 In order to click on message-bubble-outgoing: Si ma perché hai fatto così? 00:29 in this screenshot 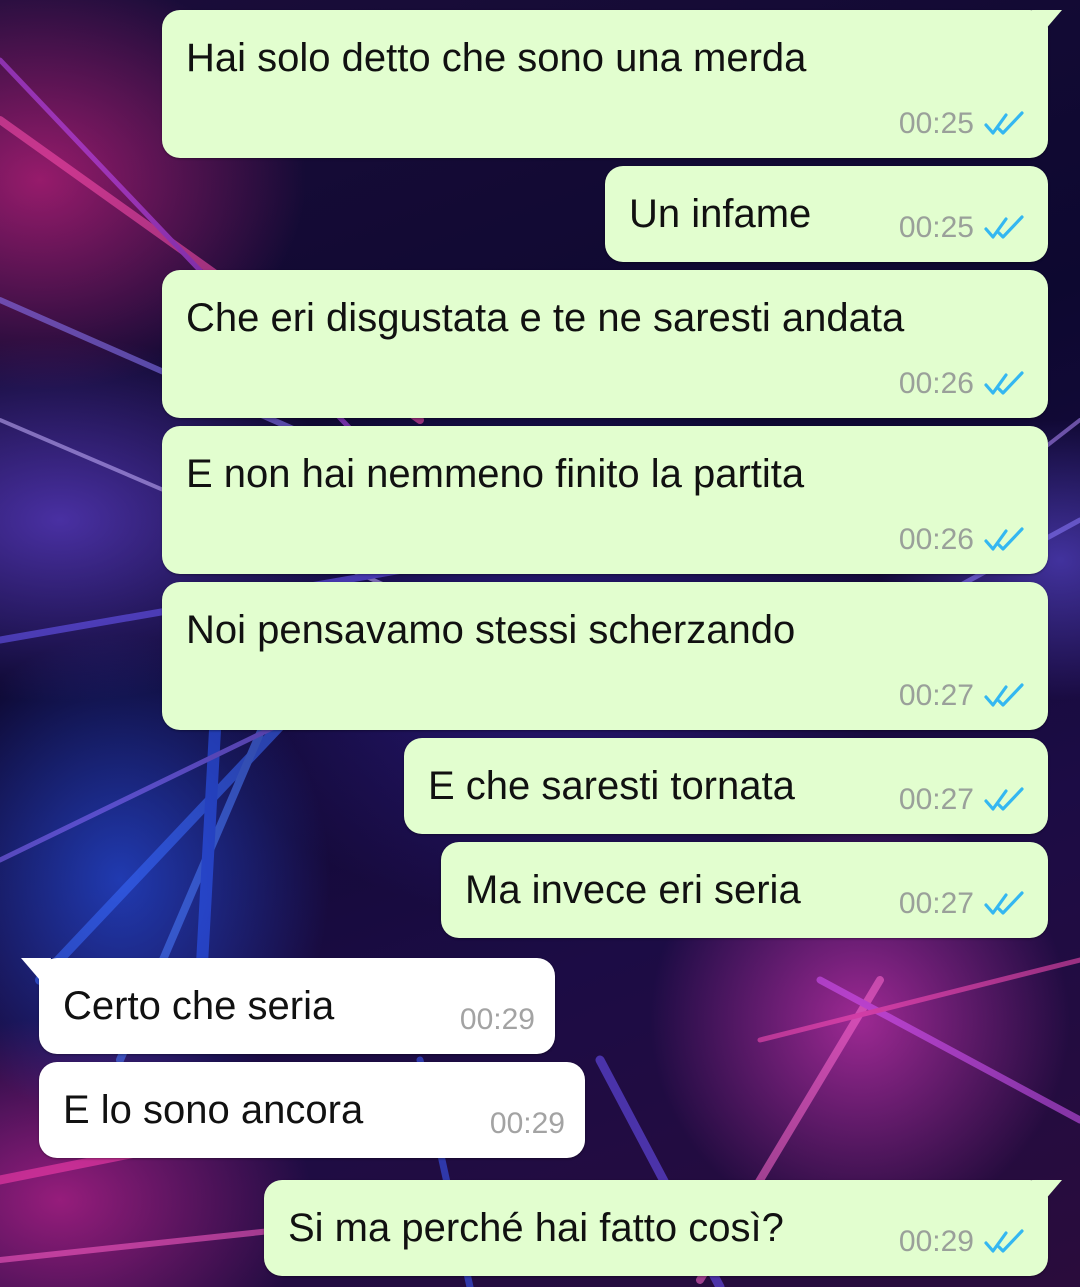, I will do `click(663, 1228)`.